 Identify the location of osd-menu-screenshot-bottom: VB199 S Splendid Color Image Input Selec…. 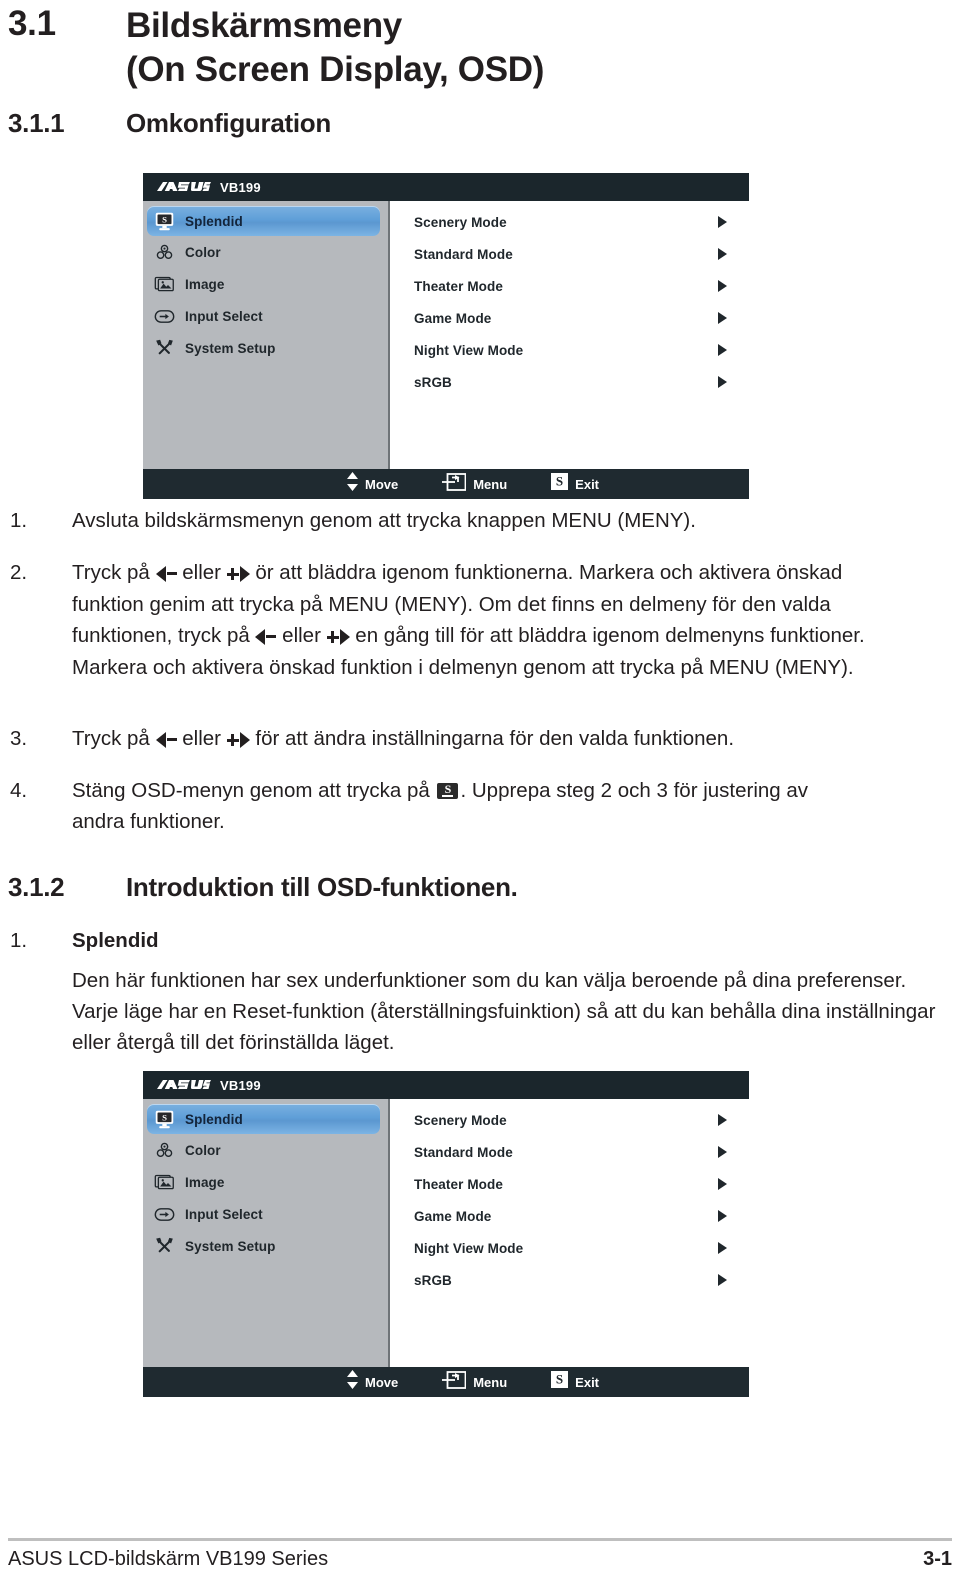
(446, 1234).